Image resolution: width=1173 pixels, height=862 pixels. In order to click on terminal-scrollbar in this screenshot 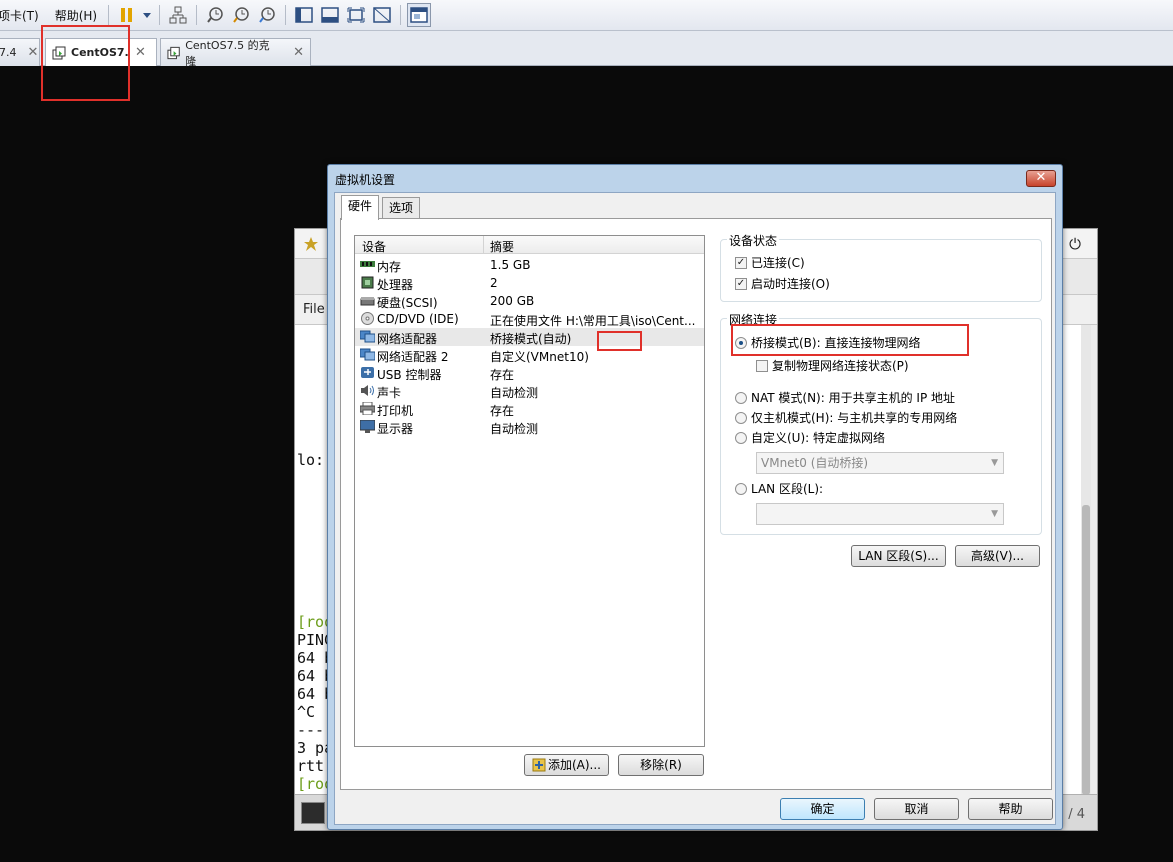, I will do `click(1086, 560)`.